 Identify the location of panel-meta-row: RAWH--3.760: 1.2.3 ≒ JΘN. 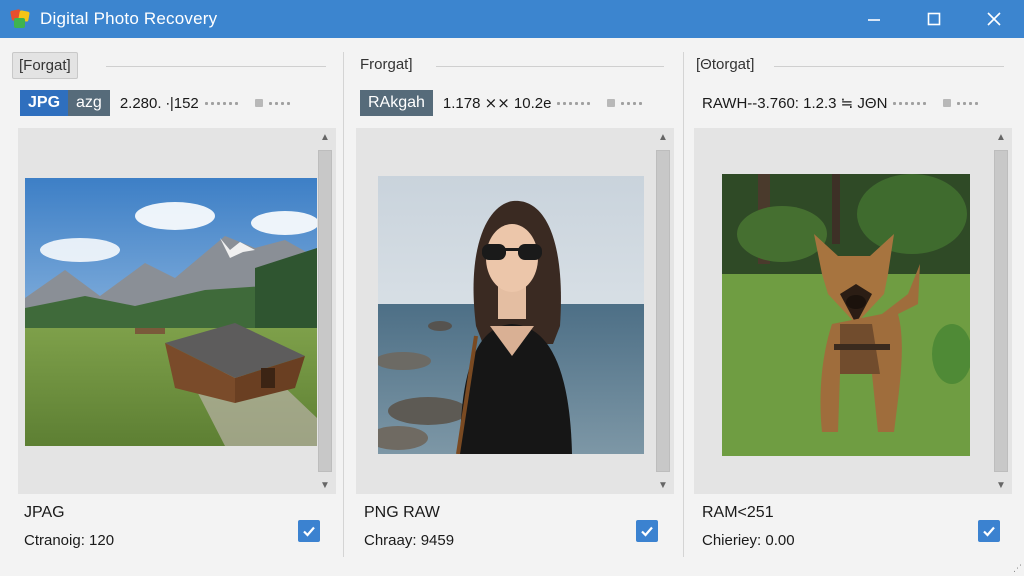
(841, 103).